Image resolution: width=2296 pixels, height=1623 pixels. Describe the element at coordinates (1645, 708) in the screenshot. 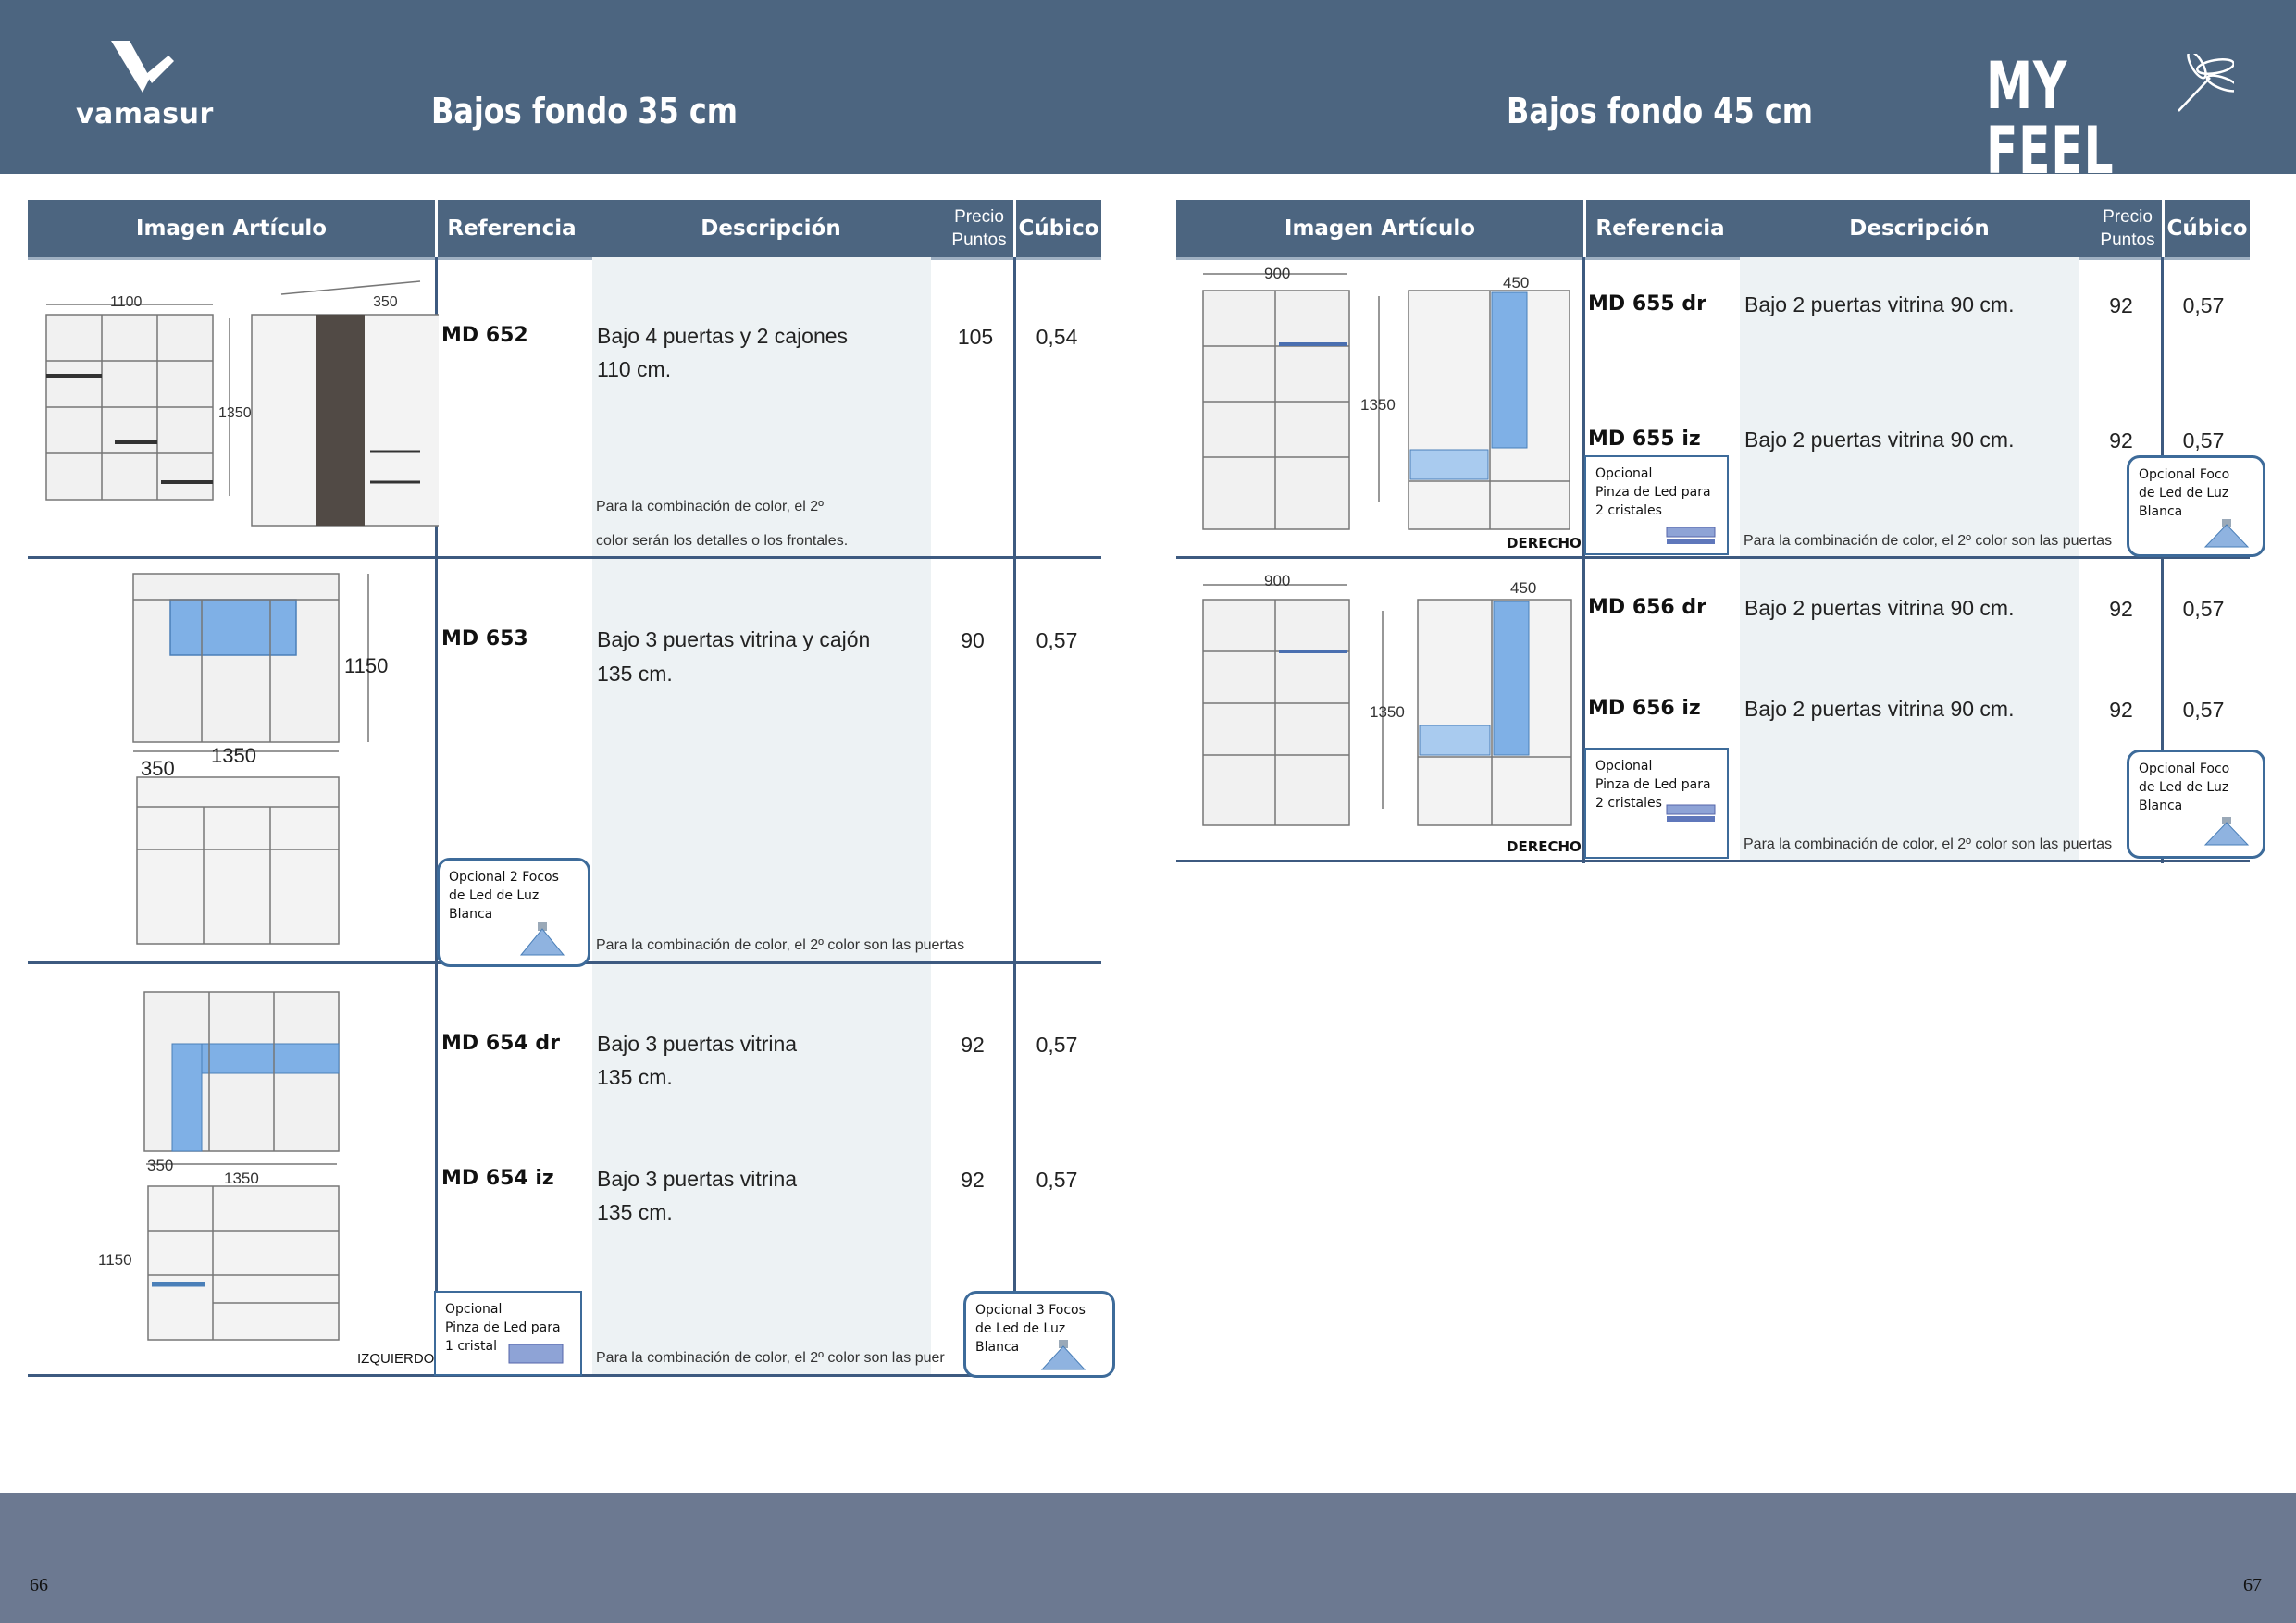

I see `reference-md656-iz: MD 656 iz` at that location.